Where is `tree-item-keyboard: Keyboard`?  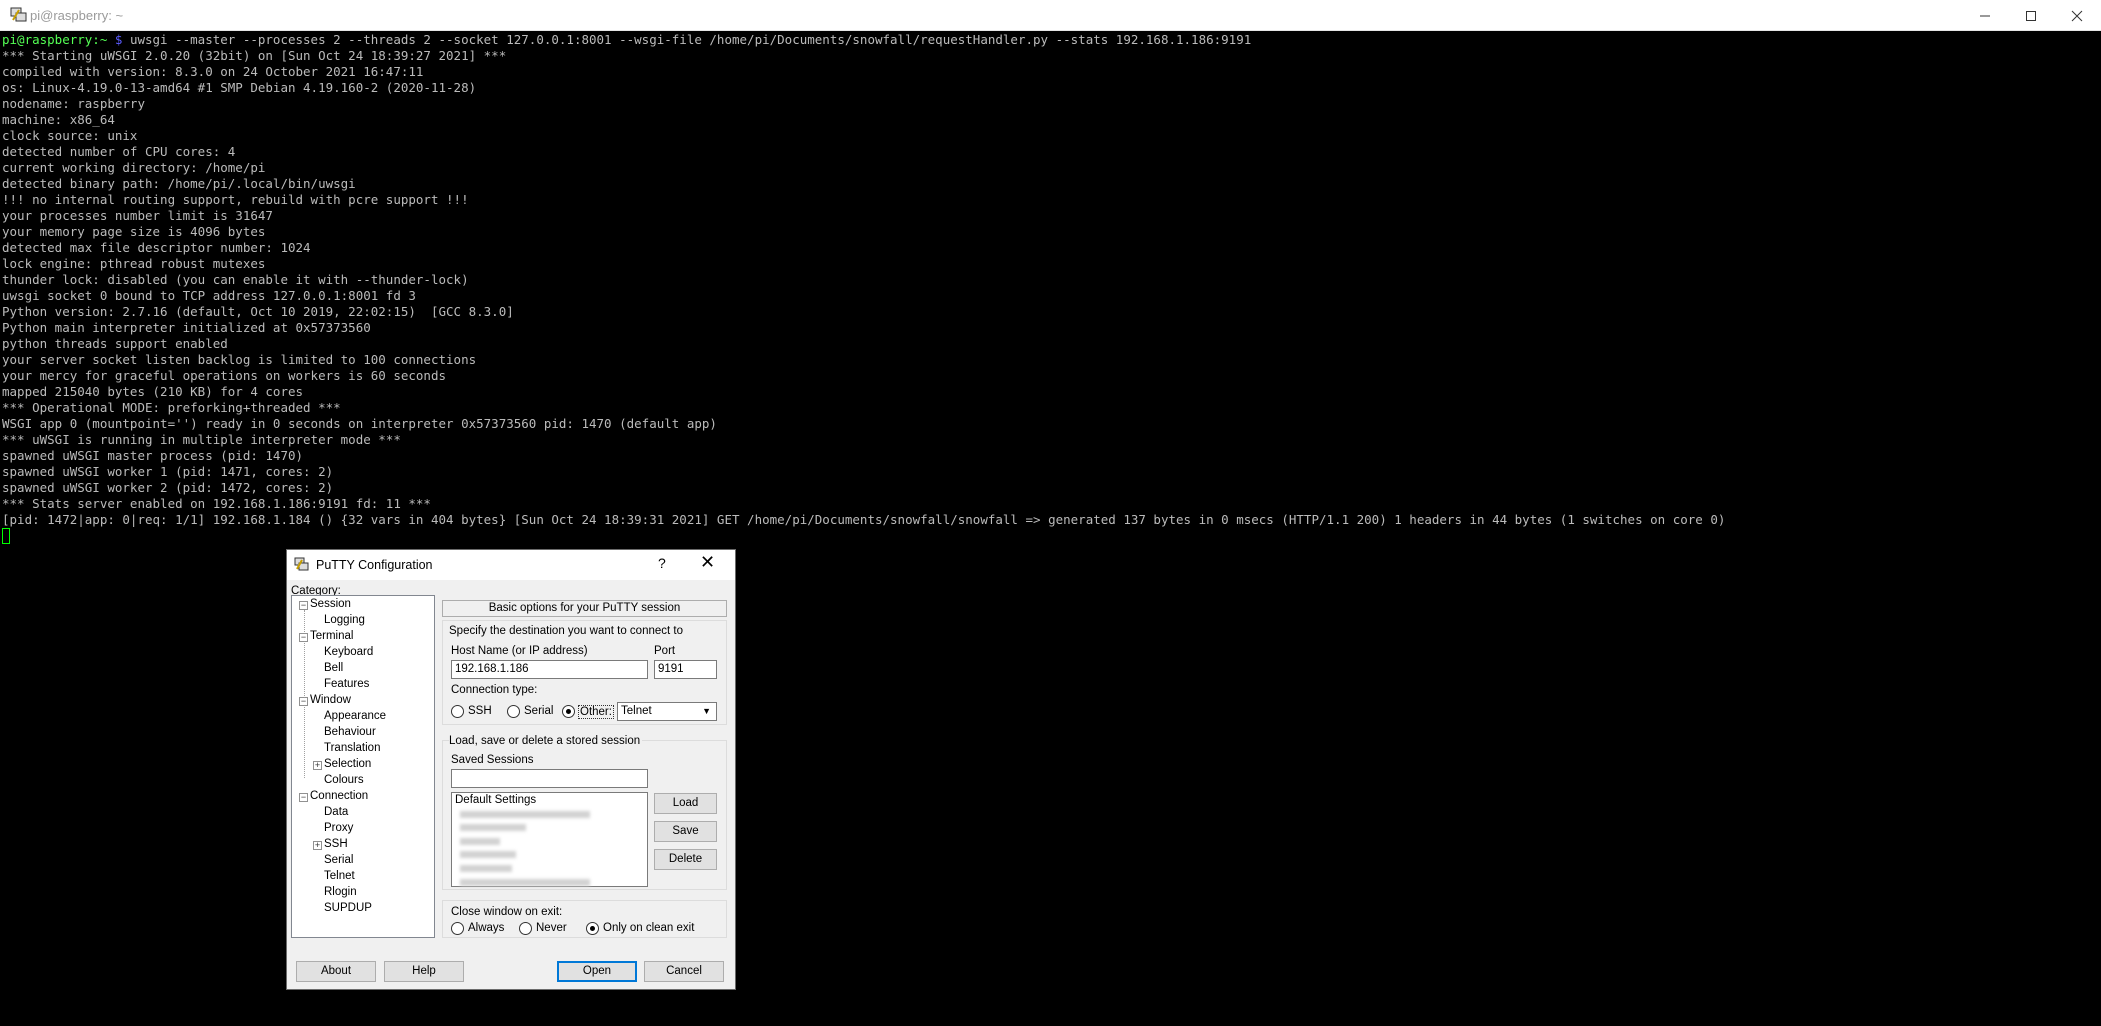 tree-item-keyboard: Keyboard is located at coordinates (348, 652).